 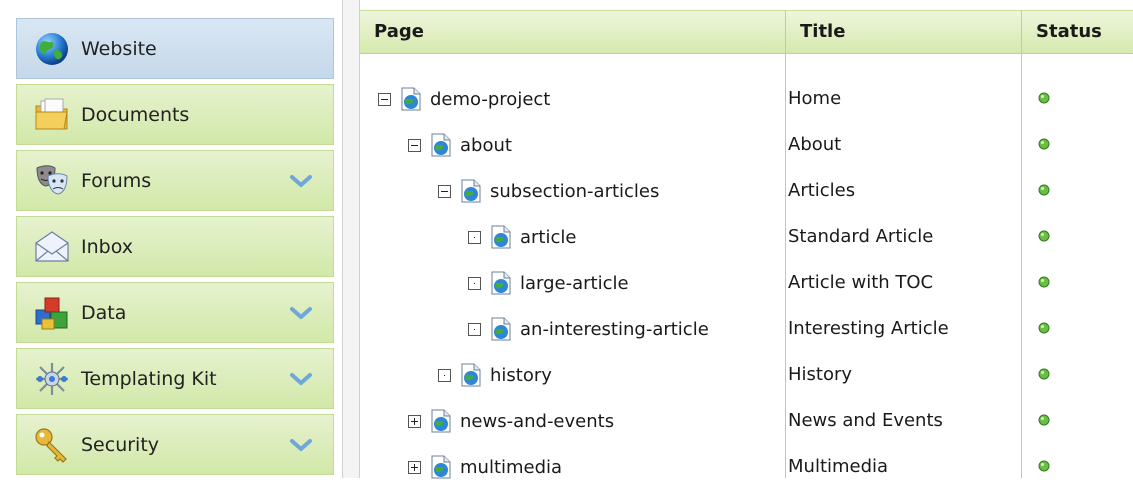 What do you see at coordinates (815, 98) in the screenshot?
I see `page-title-cell: Home` at bounding box center [815, 98].